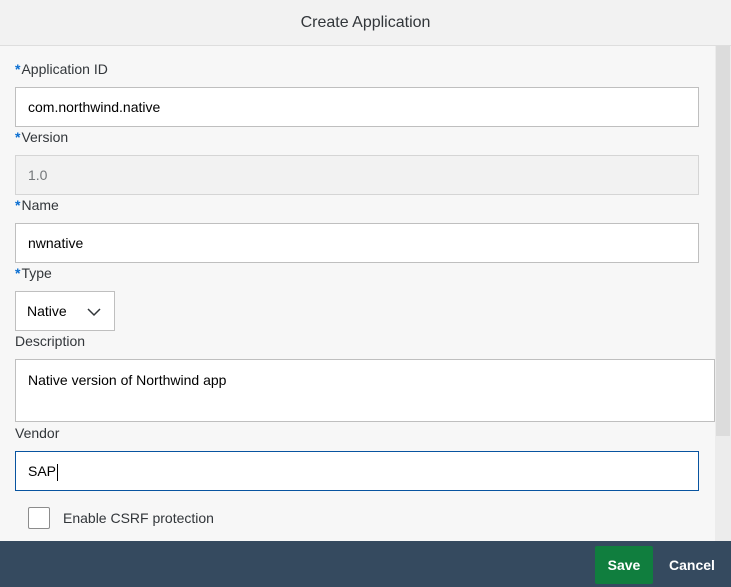 The height and width of the screenshot is (587, 731). I want to click on cancel-button: Cancel, so click(692, 565).